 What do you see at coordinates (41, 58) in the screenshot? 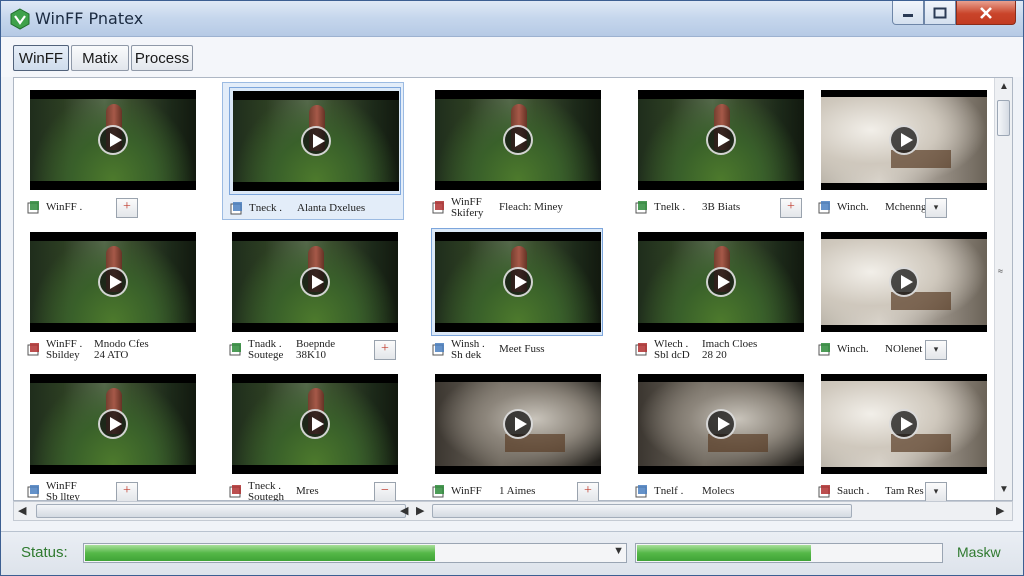
I see `tab-winff: WinFF` at bounding box center [41, 58].